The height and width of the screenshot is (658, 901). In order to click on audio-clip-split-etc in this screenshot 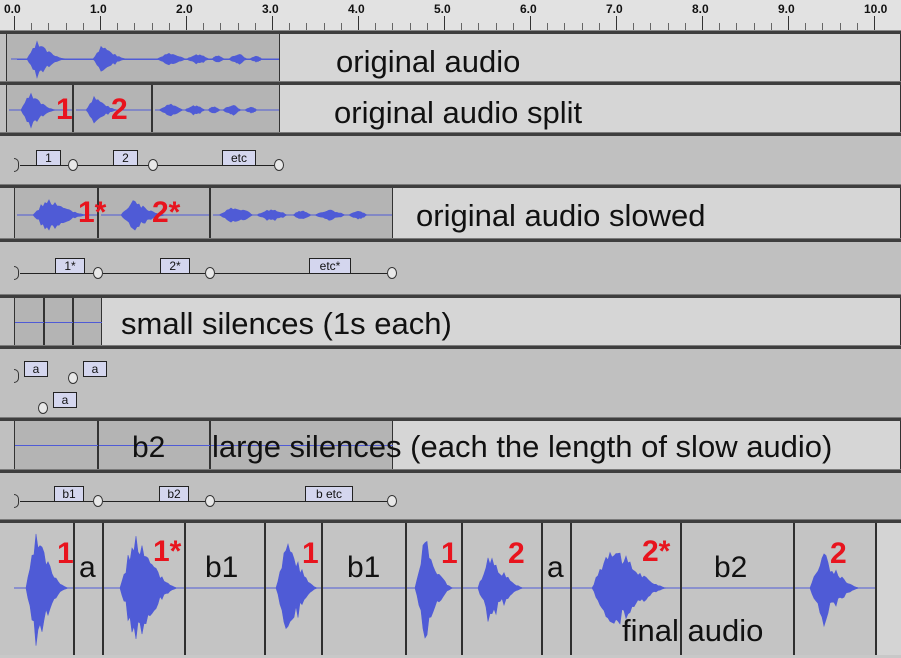, I will do `click(216, 108)`.